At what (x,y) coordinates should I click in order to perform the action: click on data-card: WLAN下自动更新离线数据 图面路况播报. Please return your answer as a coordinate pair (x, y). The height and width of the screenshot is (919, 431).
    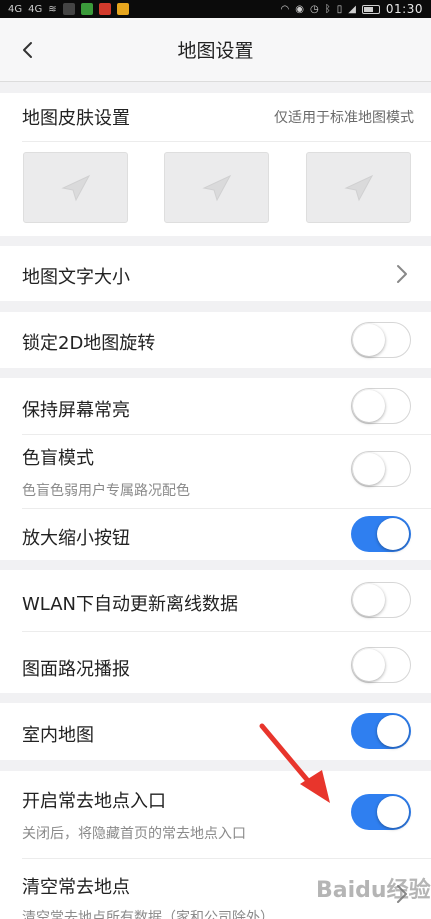
    Looking at the image, I should click on (215, 631).